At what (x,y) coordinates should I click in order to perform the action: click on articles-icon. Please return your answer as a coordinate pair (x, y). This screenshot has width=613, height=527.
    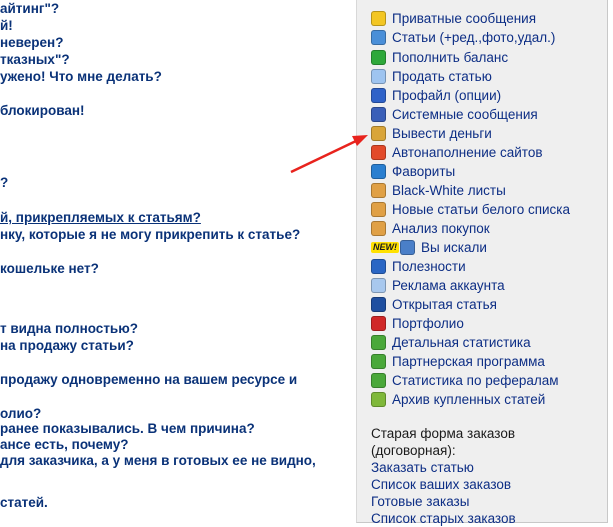
    Looking at the image, I should click on (378, 37).